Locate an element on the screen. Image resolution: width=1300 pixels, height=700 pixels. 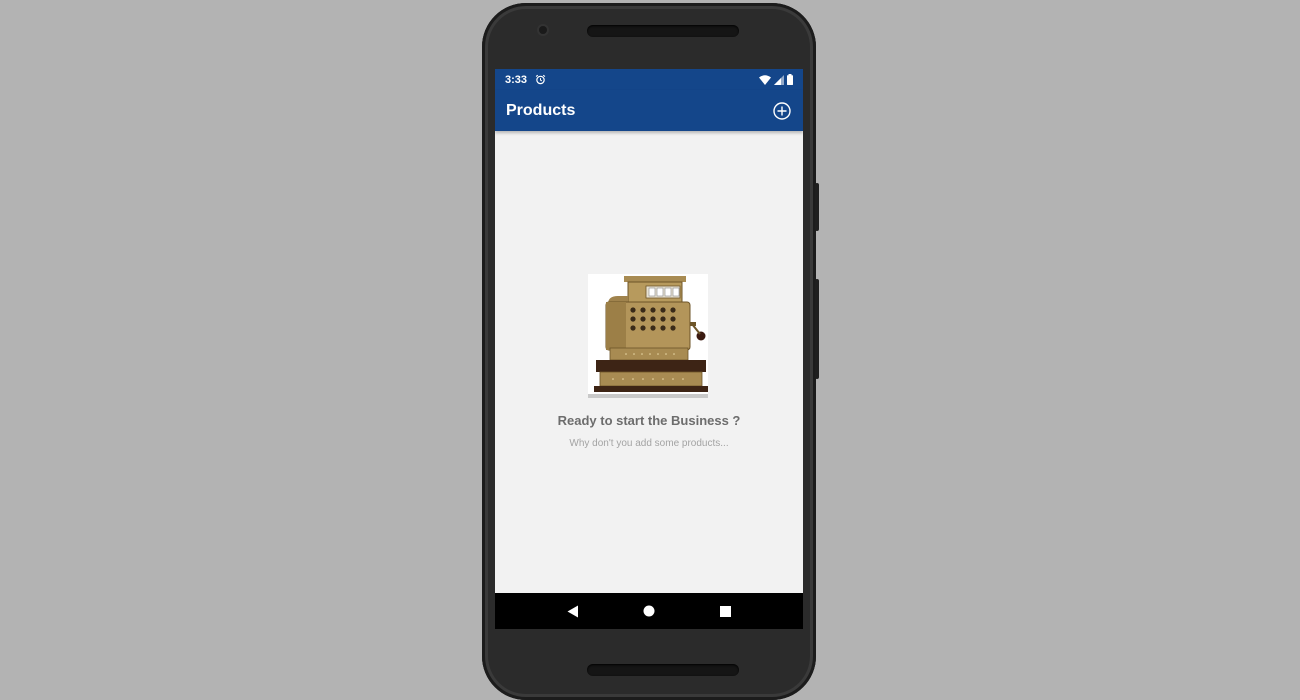
volume-button is located at coordinates (817, 329).